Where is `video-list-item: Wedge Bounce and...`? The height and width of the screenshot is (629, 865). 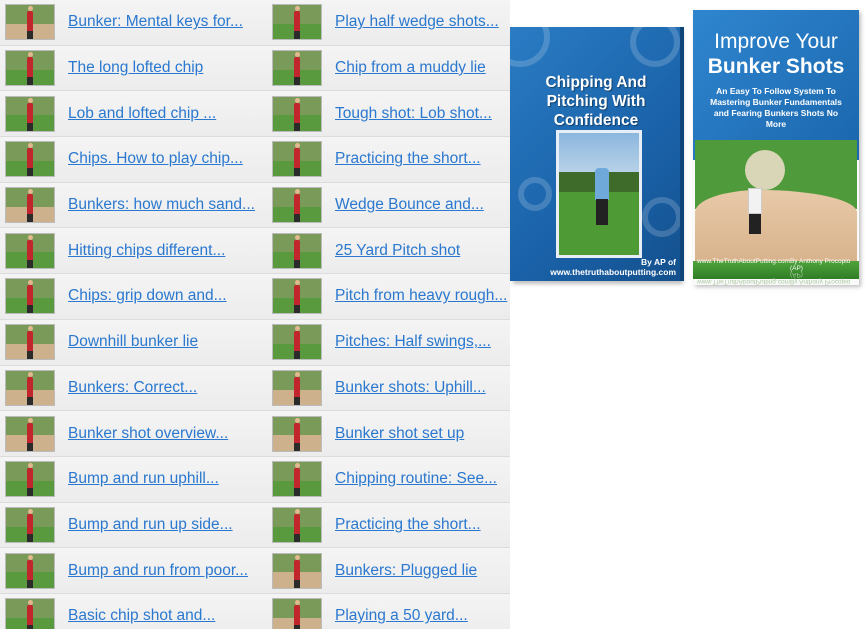
video-list-item: Wedge Bounce and... is located at coordinates (388, 205).